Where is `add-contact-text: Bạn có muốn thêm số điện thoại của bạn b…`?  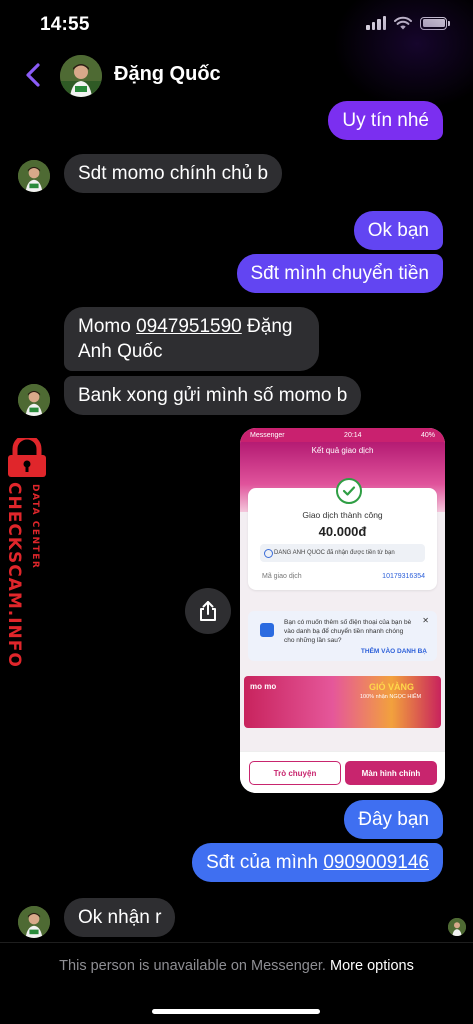 add-contact-text: Bạn có muốn thêm số điện thoại của bạn b… is located at coordinates (348, 631).